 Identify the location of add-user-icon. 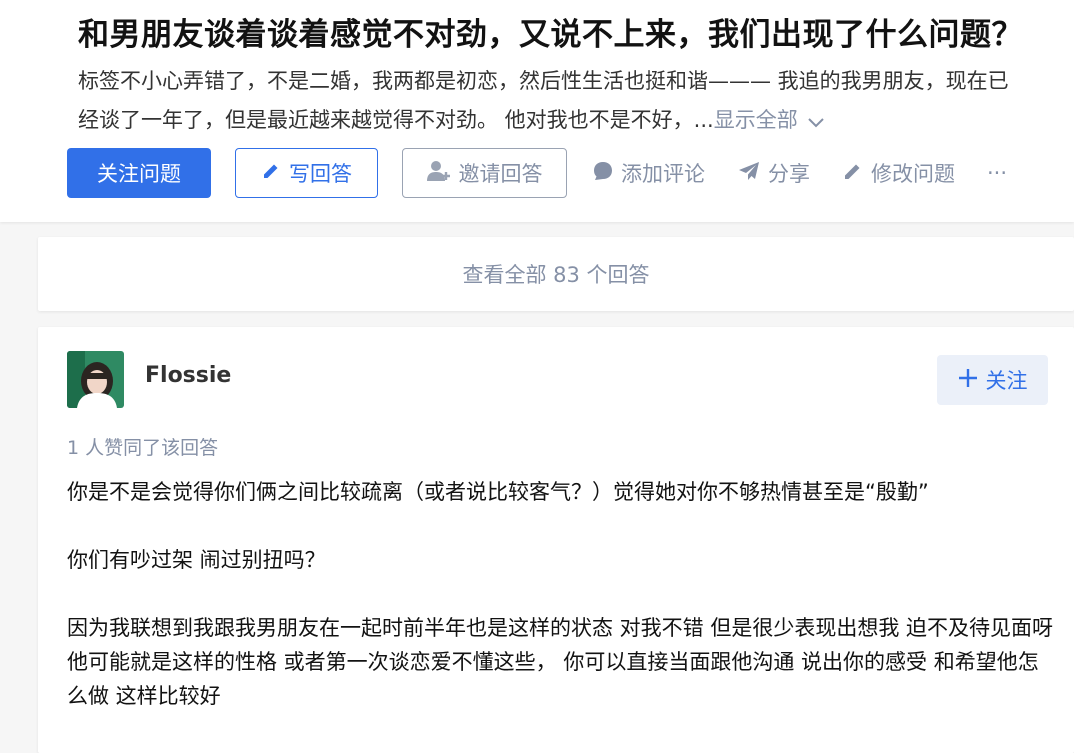
(442, 173).